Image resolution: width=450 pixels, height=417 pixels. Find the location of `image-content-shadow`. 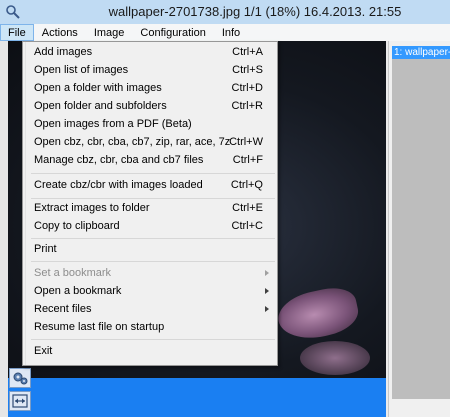

image-content-shadow is located at coordinates (335, 358).